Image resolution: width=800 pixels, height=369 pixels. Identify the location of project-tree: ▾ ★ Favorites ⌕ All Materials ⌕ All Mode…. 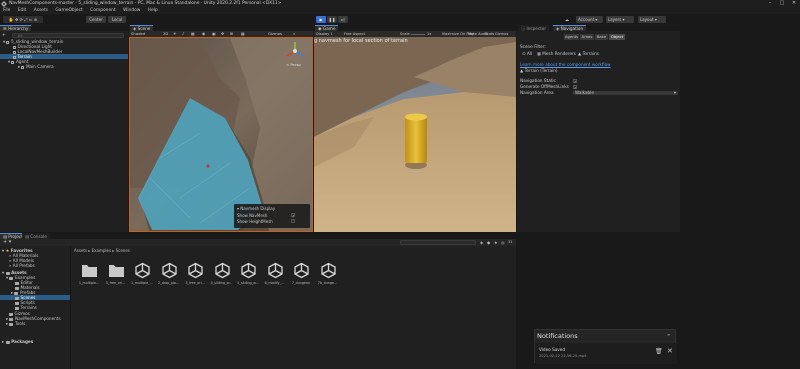
(35, 308).